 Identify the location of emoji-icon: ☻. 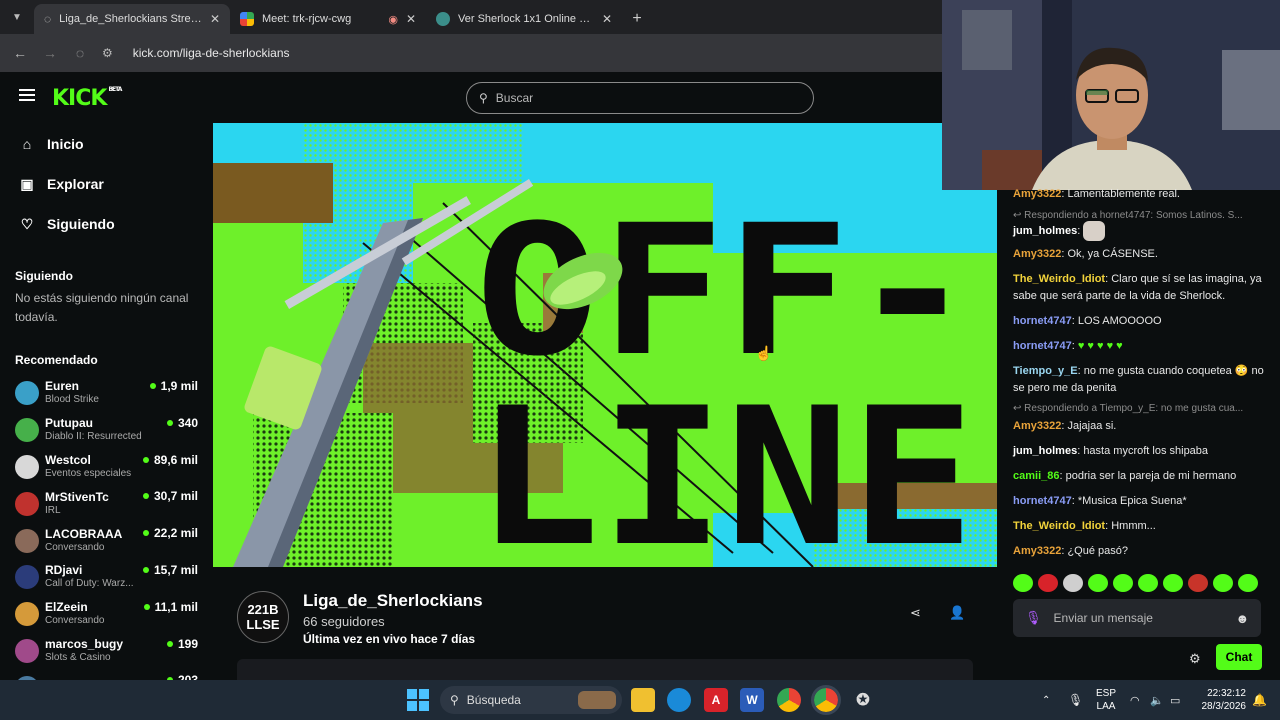
(1243, 618).